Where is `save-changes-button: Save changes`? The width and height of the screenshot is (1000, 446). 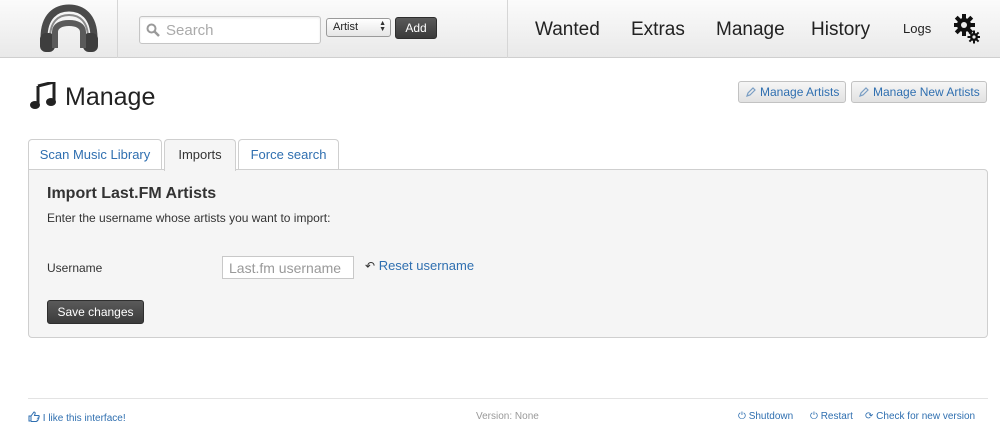
save-changes-button: Save changes is located at coordinates (95, 312).